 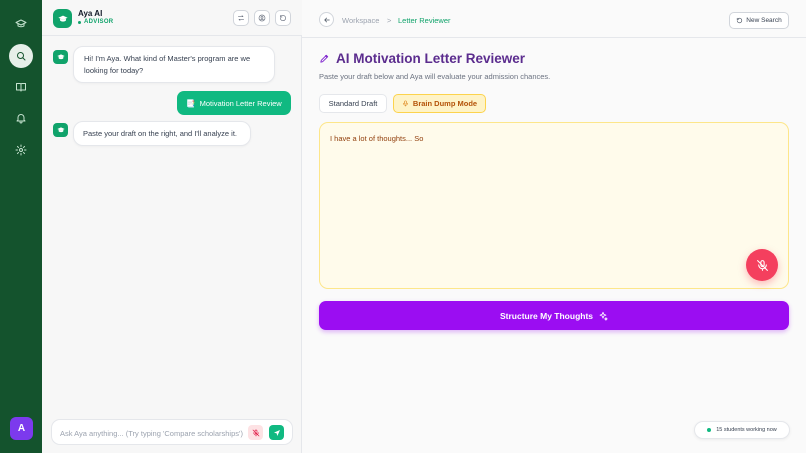 I want to click on assistant-name: Aya AI, so click(x=90, y=13).